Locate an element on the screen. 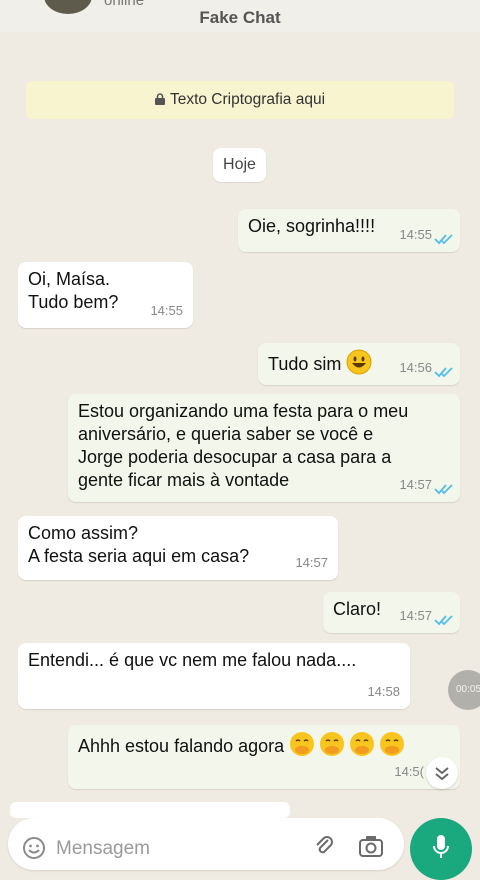  message-text: Claro! is located at coordinates (357, 609).